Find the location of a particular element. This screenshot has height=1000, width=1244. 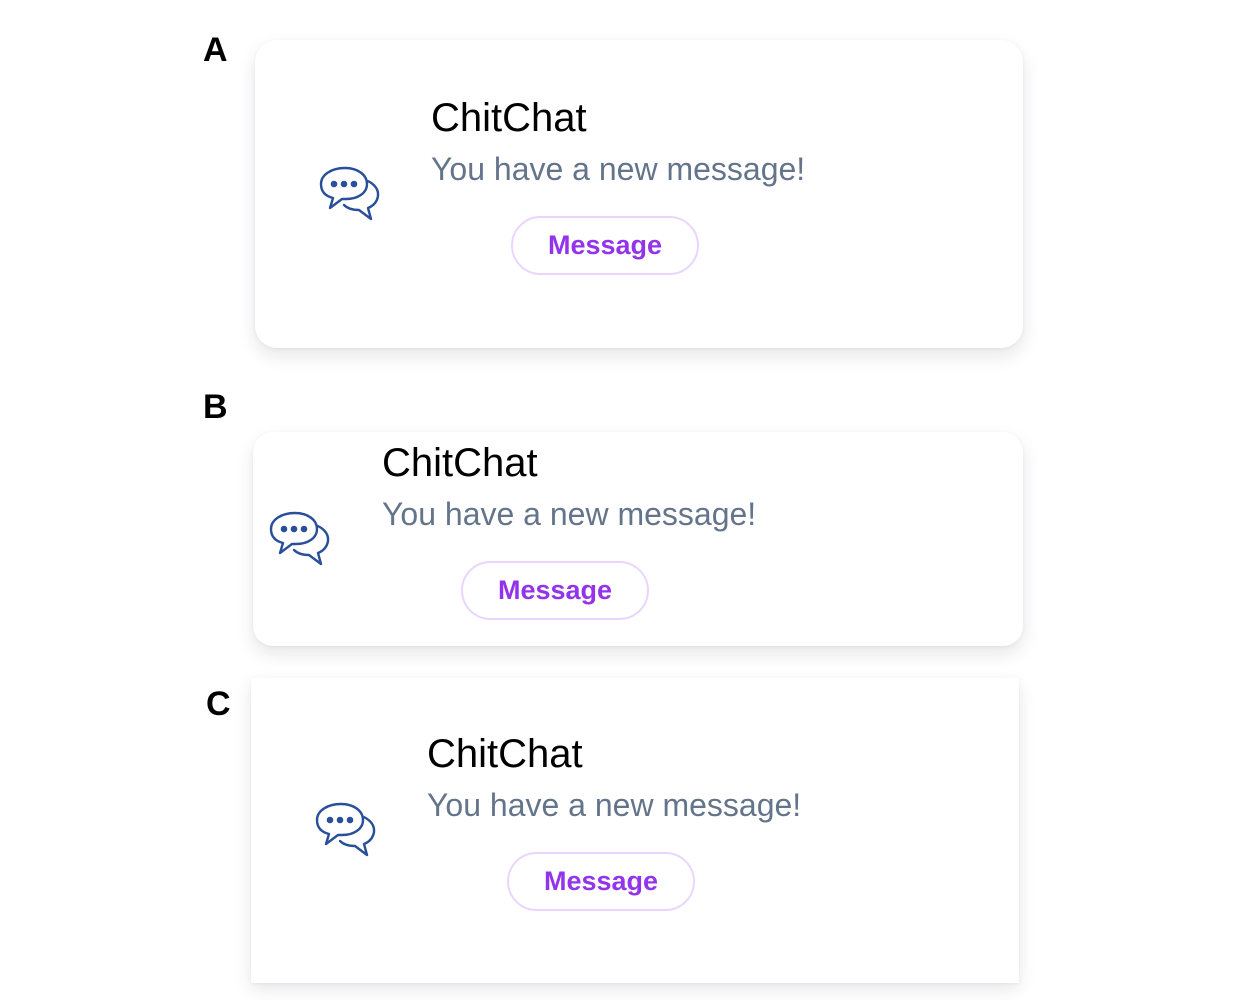

panel-label-b: B is located at coordinates (215, 407).